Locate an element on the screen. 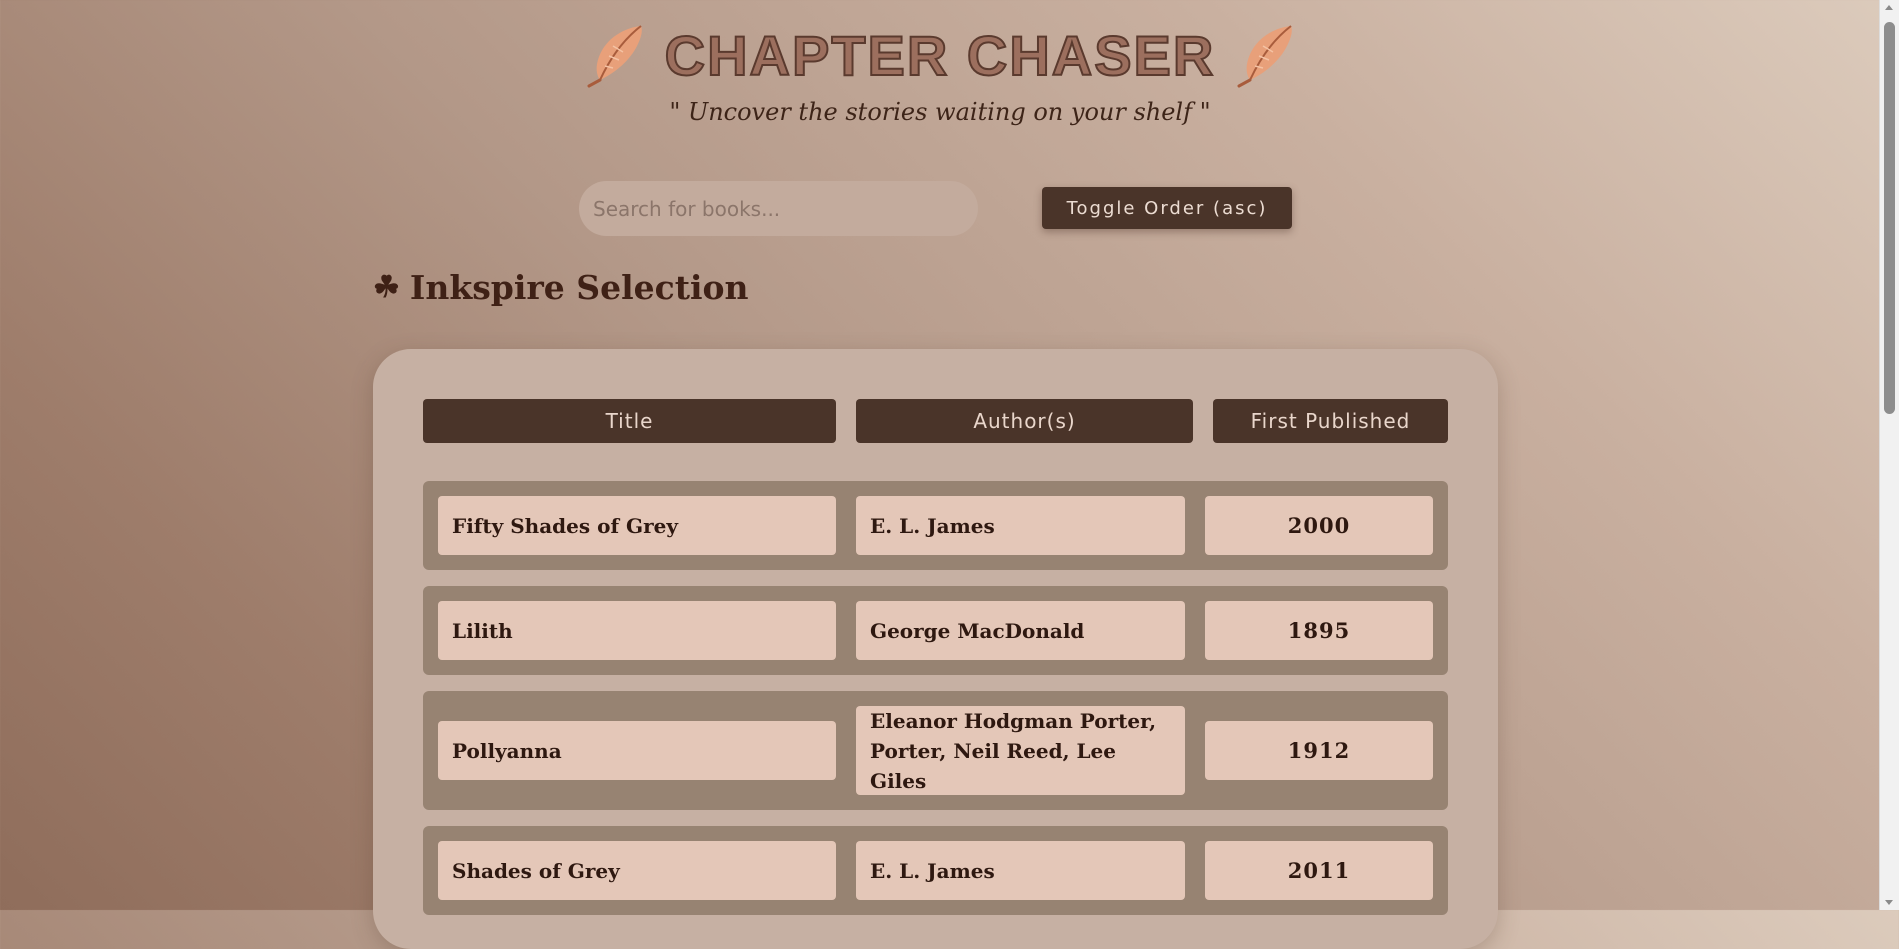 Image resolution: width=1899 pixels, height=949 pixels. title-cell: Lilith is located at coordinates (637, 630).